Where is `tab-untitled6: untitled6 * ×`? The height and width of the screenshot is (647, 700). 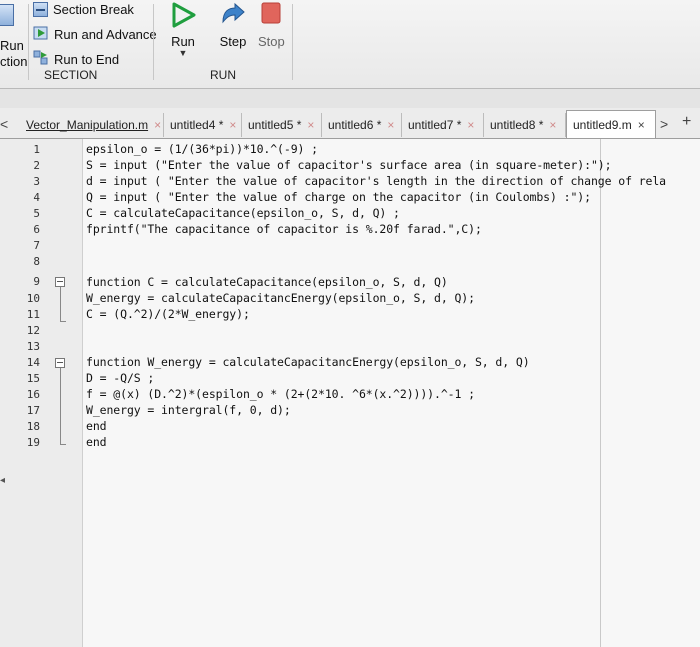
tab-untitled6: untitled6 * × is located at coordinates (362, 125).